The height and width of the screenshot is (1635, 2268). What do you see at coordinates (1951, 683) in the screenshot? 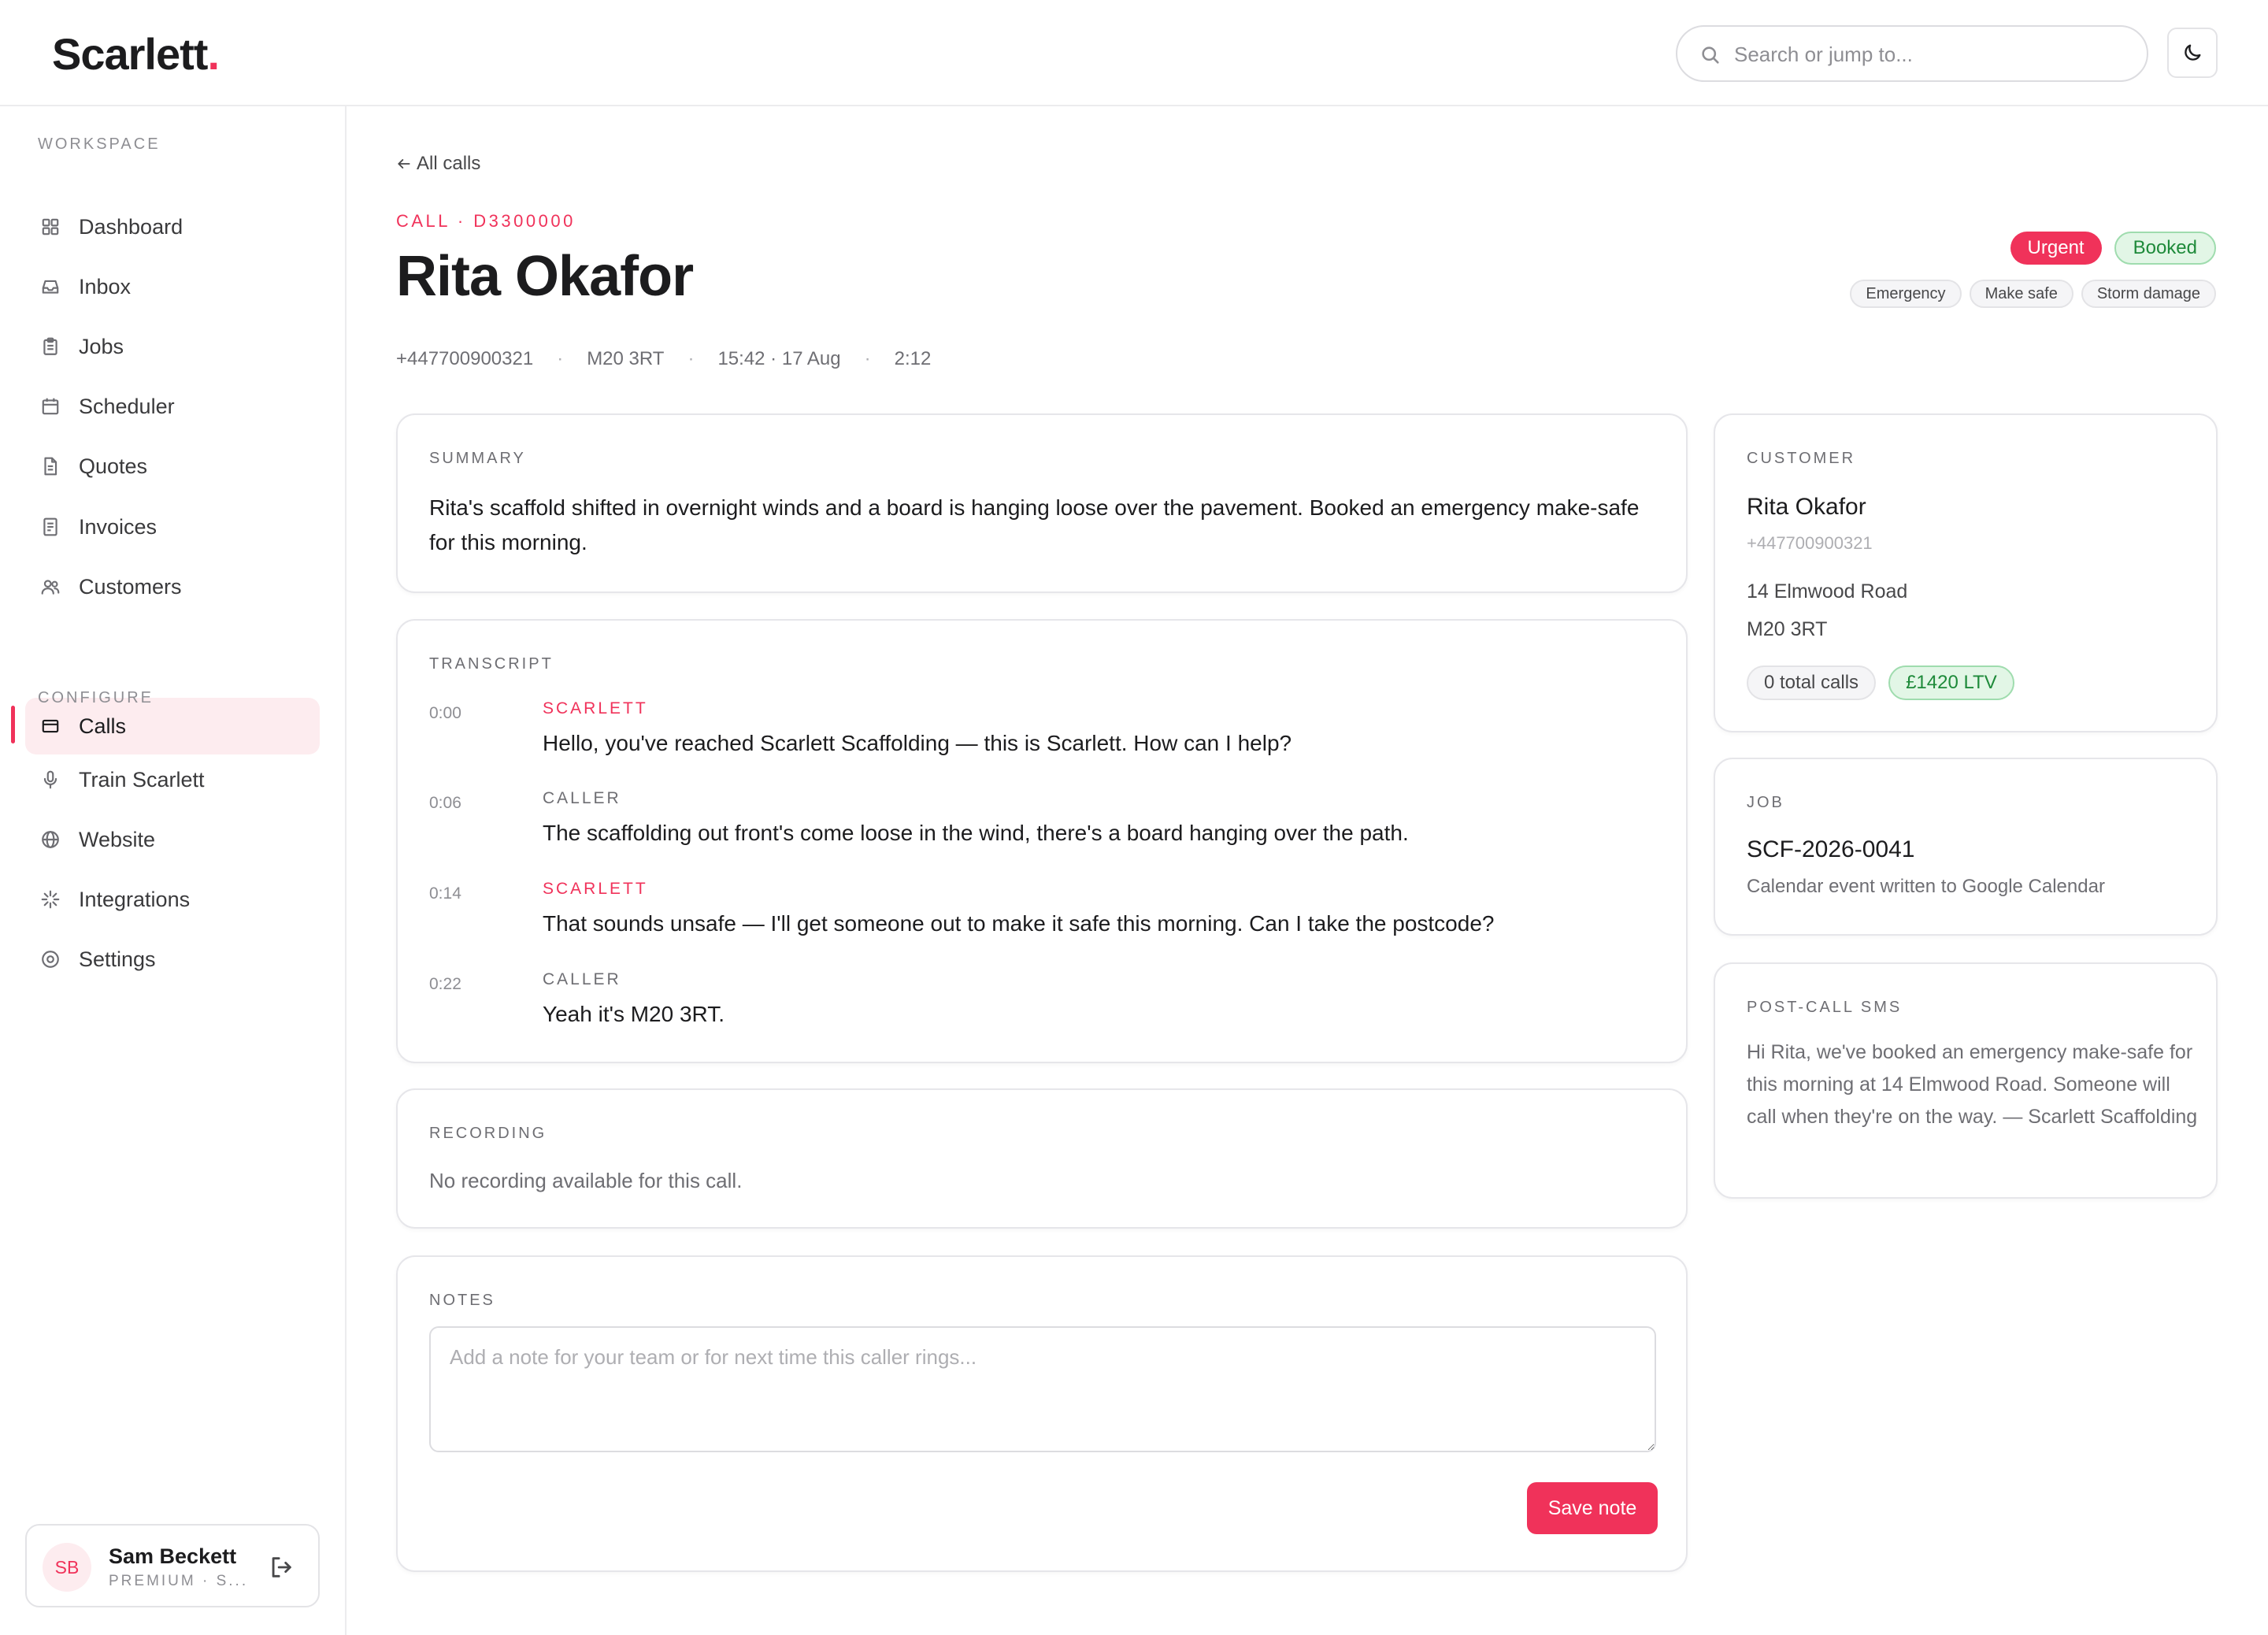
I see `ltv-badge: £1420 LTV` at bounding box center [1951, 683].